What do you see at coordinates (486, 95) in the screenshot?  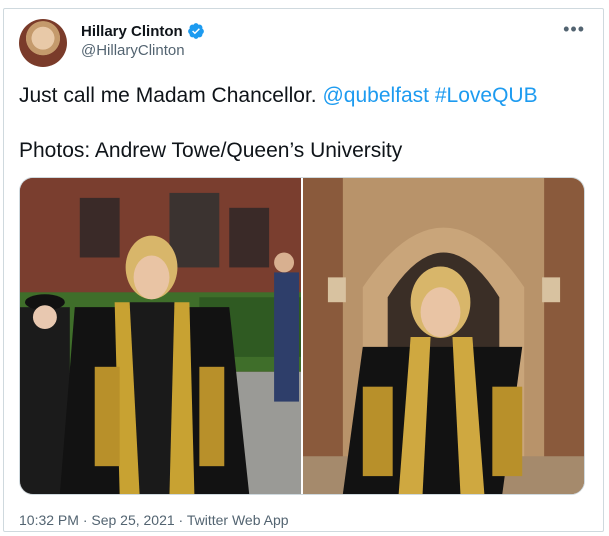 I see `hashtag-link: #LoveQUB` at bounding box center [486, 95].